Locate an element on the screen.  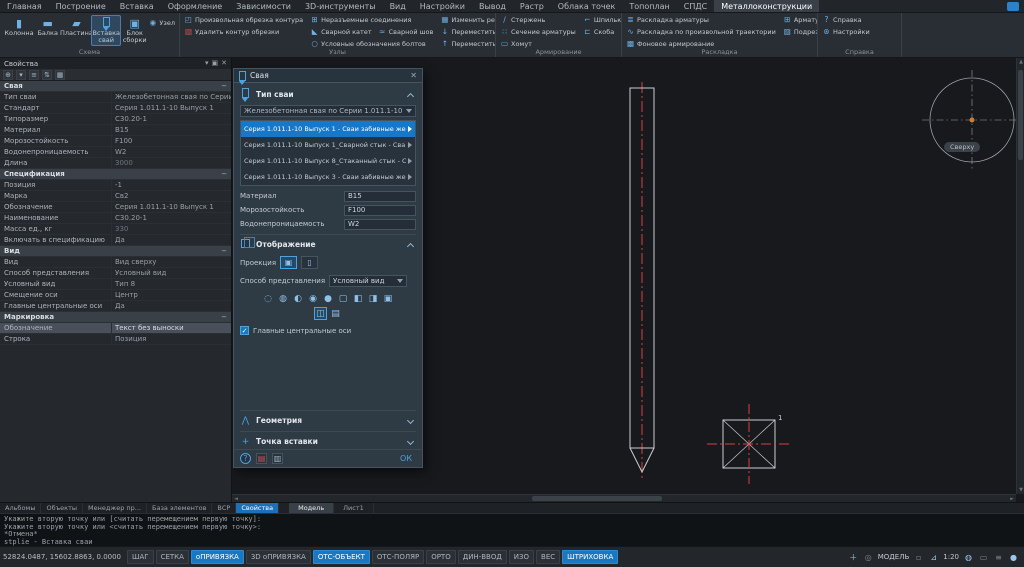
vertical-scrollbar: ▲ ▼ is located at coordinates (1020, 276).